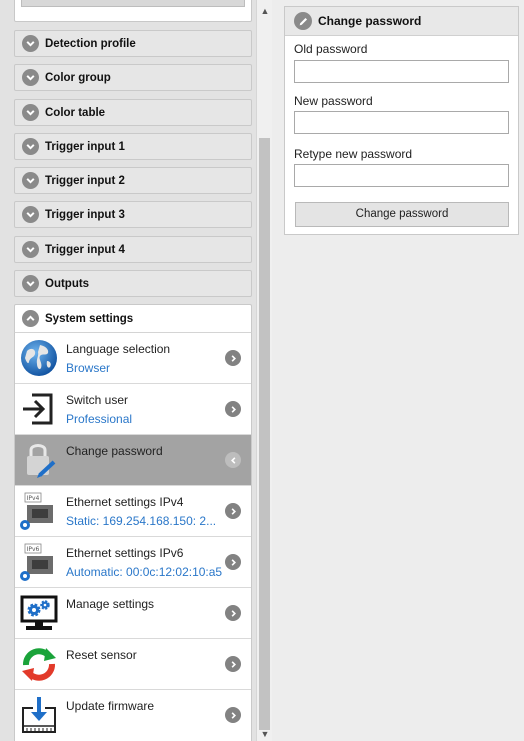 The height and width of the screenshot is (741, 524). What do you see at coordinates (265, 11) in the screenshot?
I see `scroll-up-arrow: ▲` at bounding box center [265, 11].